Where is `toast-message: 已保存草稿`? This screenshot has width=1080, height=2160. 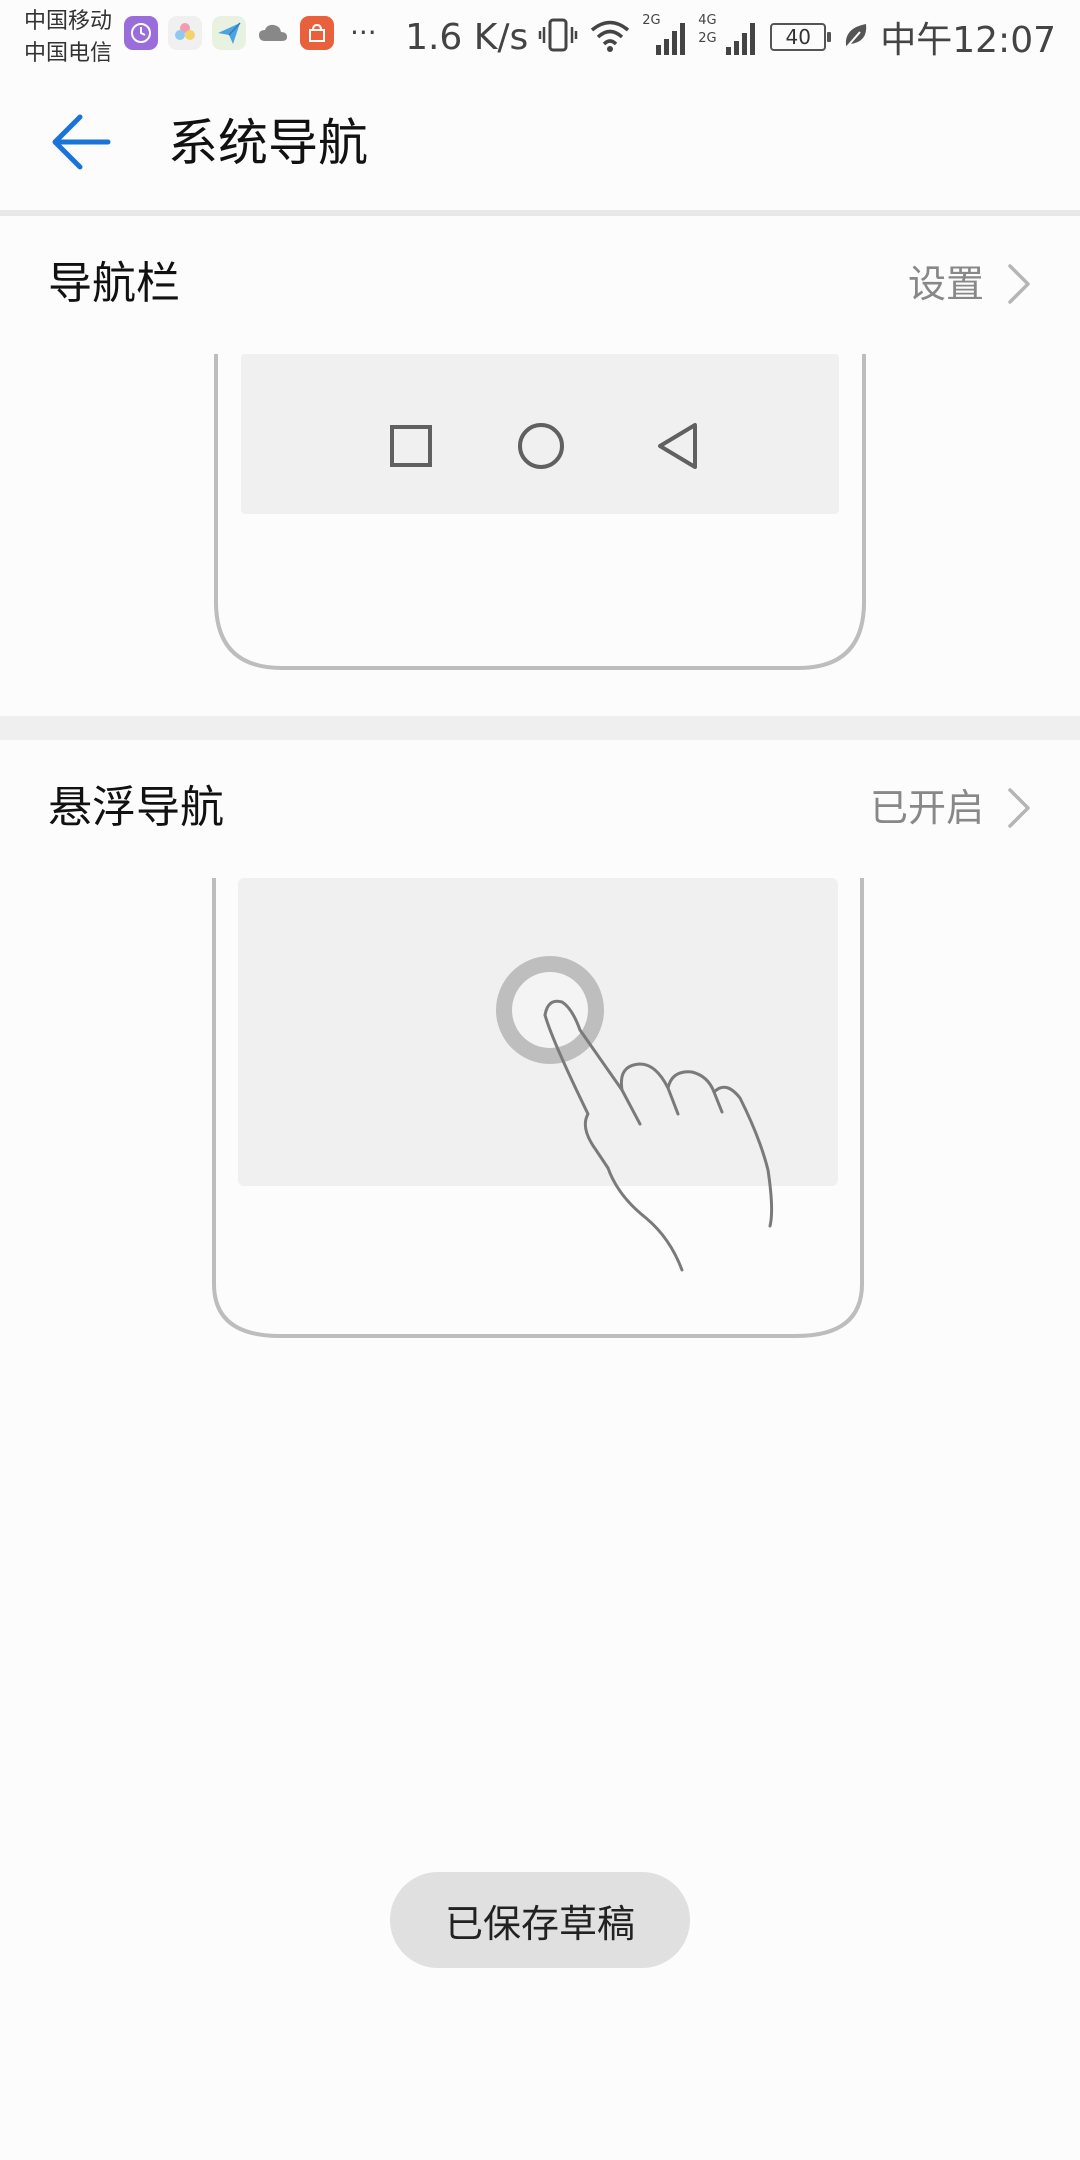 toast-message: 已保存草稿 is located at coordinates (540, 1920).